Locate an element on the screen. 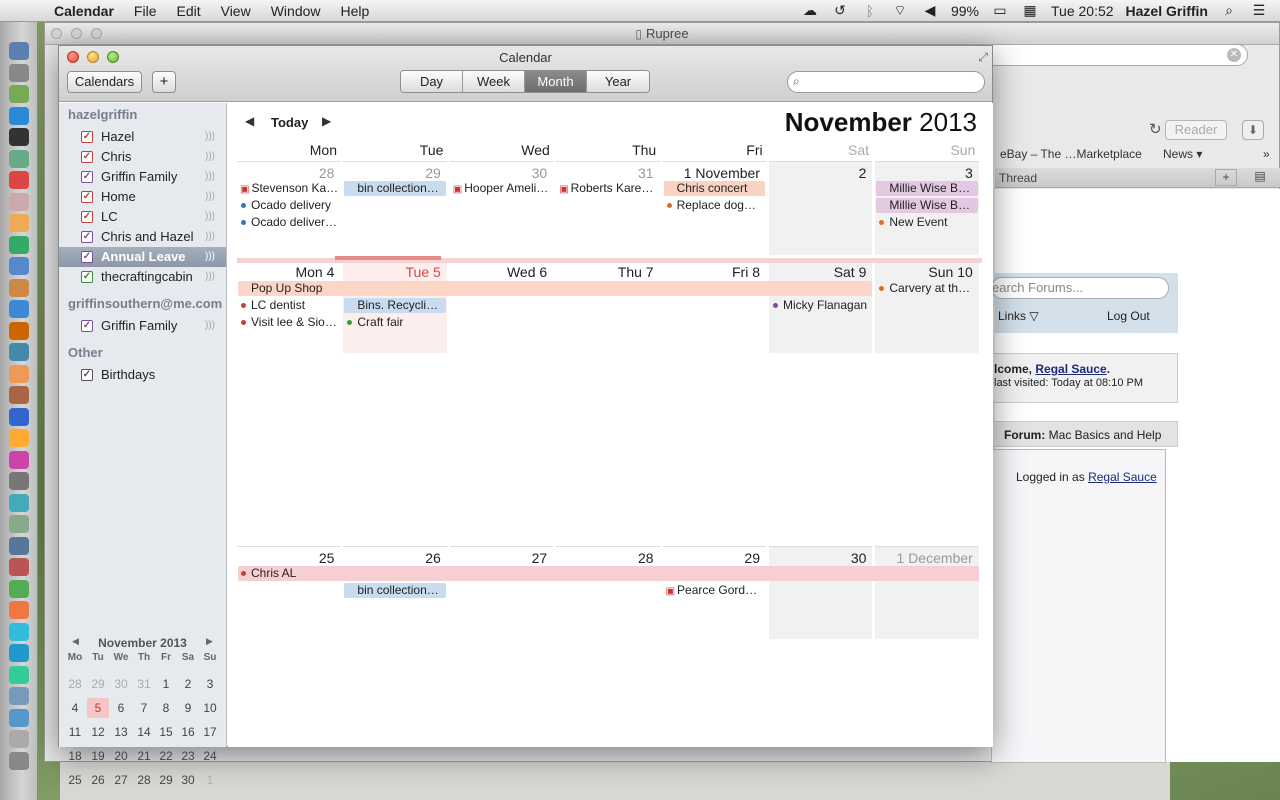 The height and width of the screenshot is (800, 1280). mini-day: 18 is located at coordinates (75, 756).